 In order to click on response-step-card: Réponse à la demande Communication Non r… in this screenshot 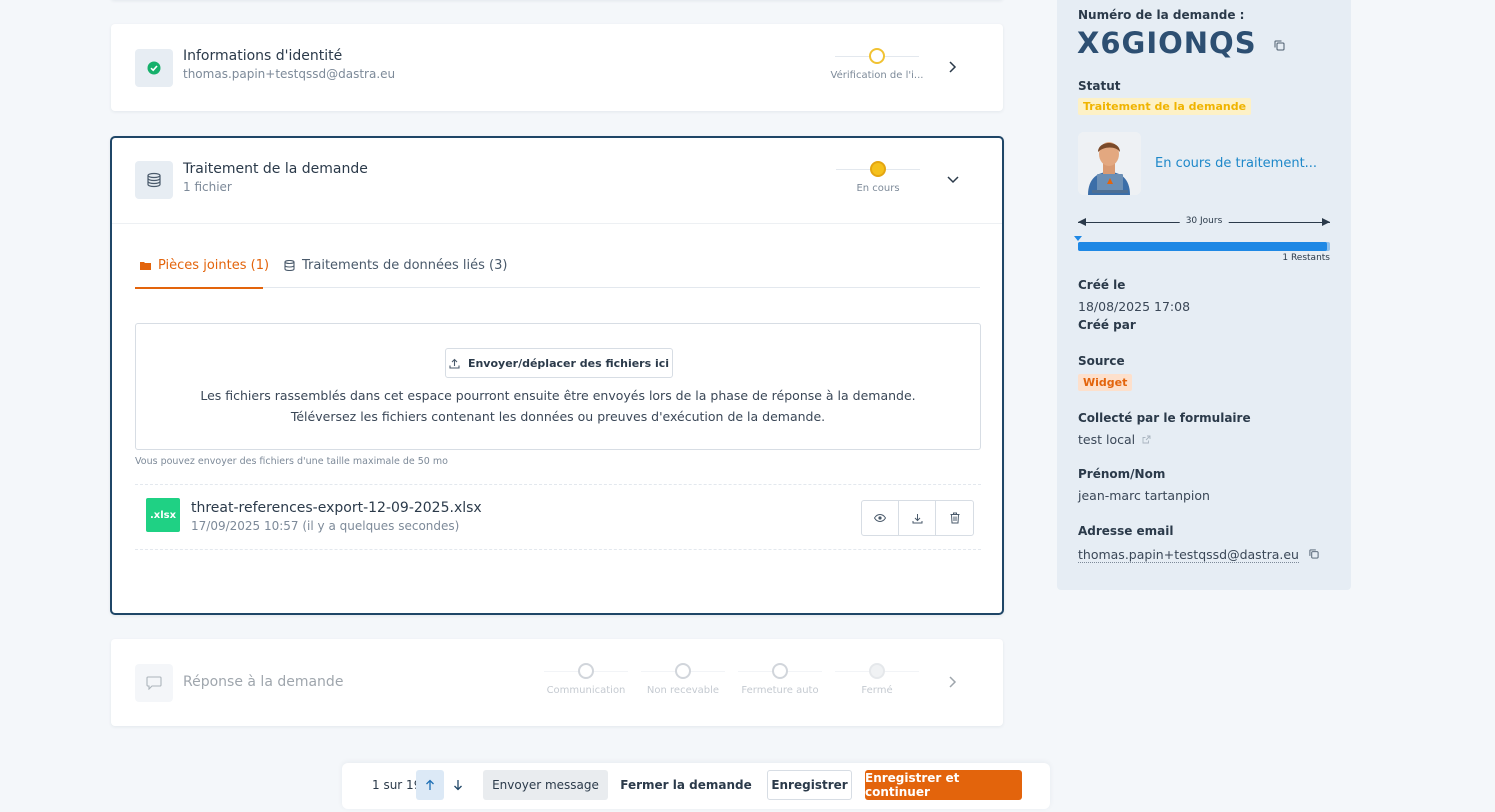, I will do `click(557, 682)`.